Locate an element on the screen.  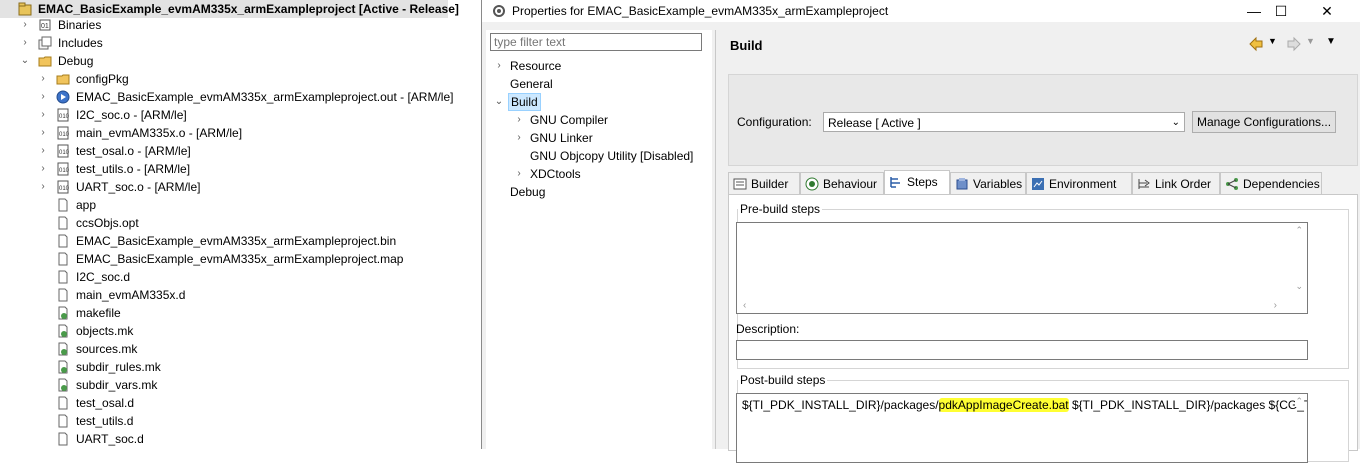
close-button: ✕ is located at coordinates (1327, 11).